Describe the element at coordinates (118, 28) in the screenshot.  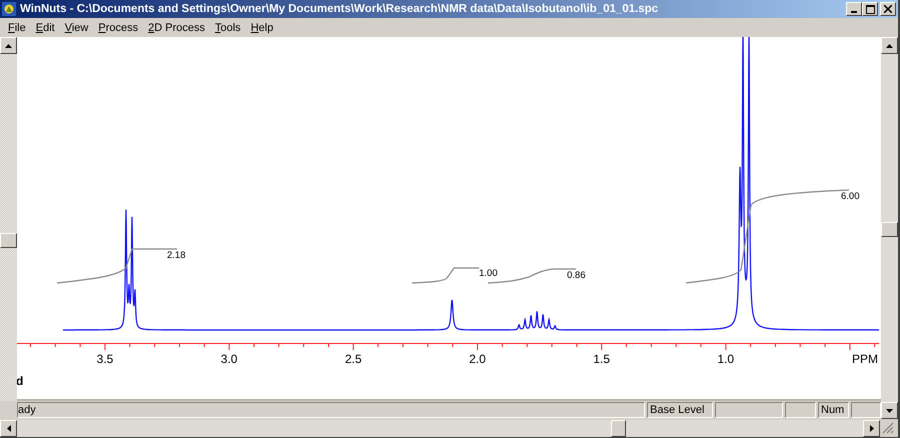
I see `menu-item: Process` at that location.